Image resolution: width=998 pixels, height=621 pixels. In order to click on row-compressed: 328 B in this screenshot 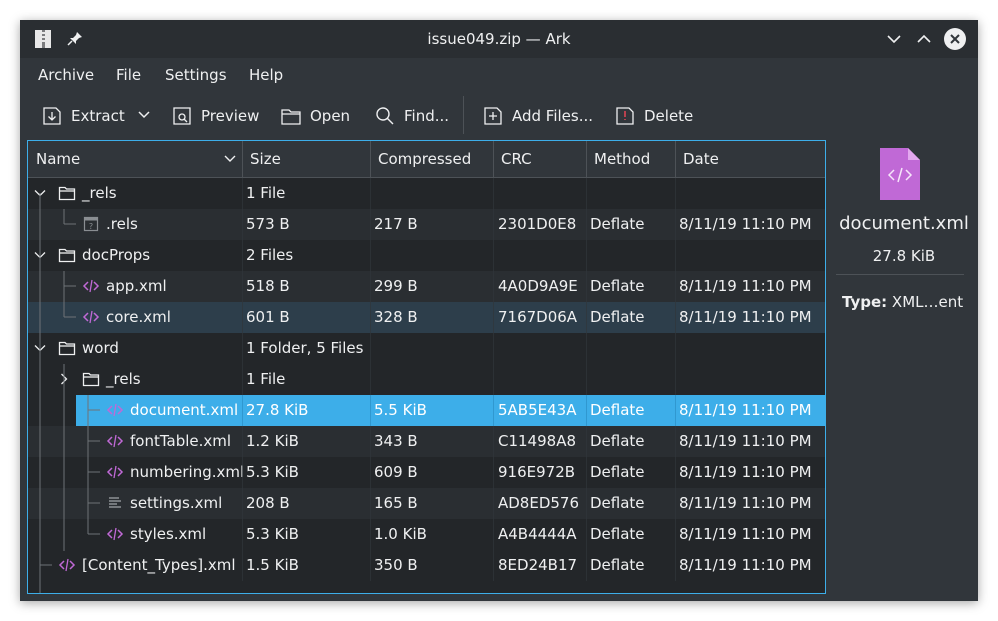, I will do `click(396, 317)`.